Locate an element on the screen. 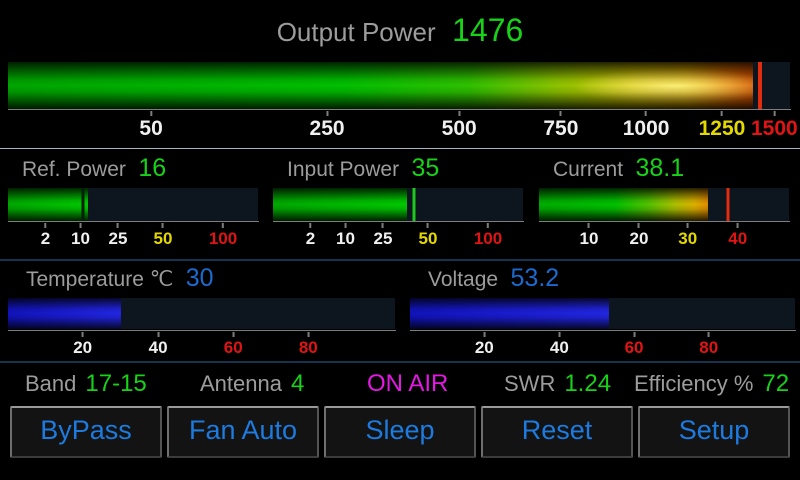 This screenshot has width=800, height=480. current-title: Current 38.1 is located at coordinates (618, 168).